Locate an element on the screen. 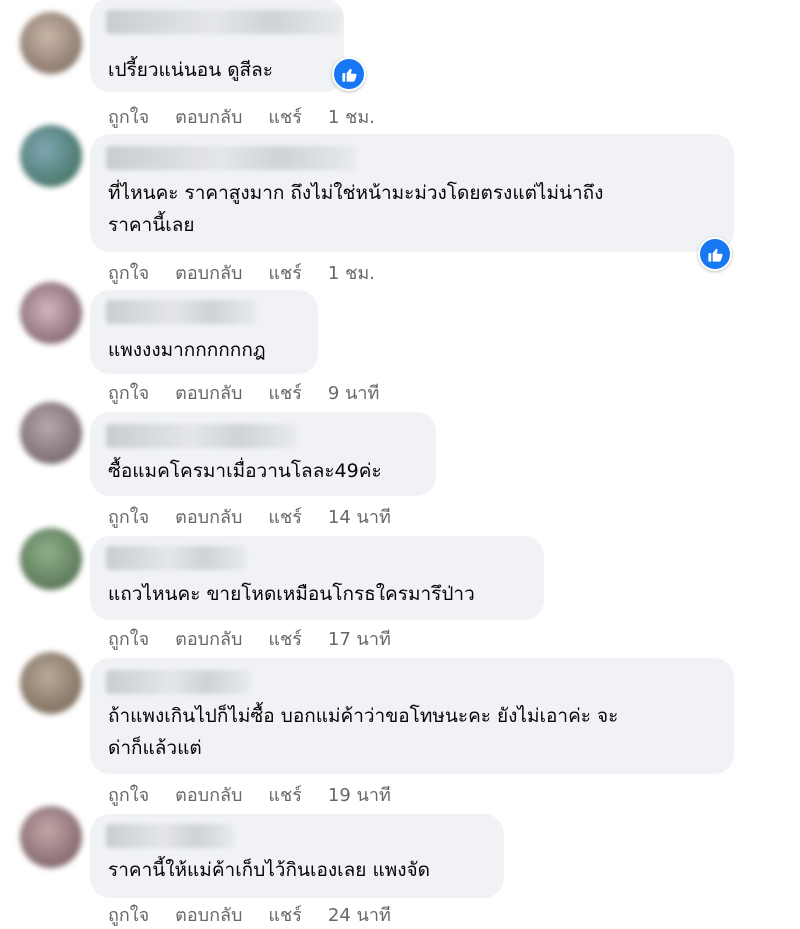 The width and height of the screenshot is (800, 929). comment-bubble: เปรี้ยวแน่นอน ดูสีละ is located at coordinates (217, 46).